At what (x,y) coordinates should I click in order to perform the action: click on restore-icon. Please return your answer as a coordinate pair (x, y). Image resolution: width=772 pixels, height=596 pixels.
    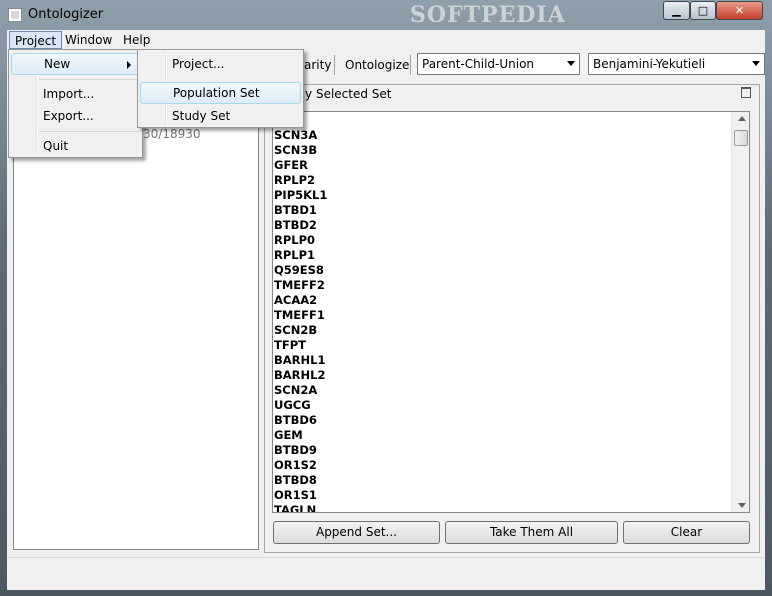
    Looking at the image, I should click on (746, 92).